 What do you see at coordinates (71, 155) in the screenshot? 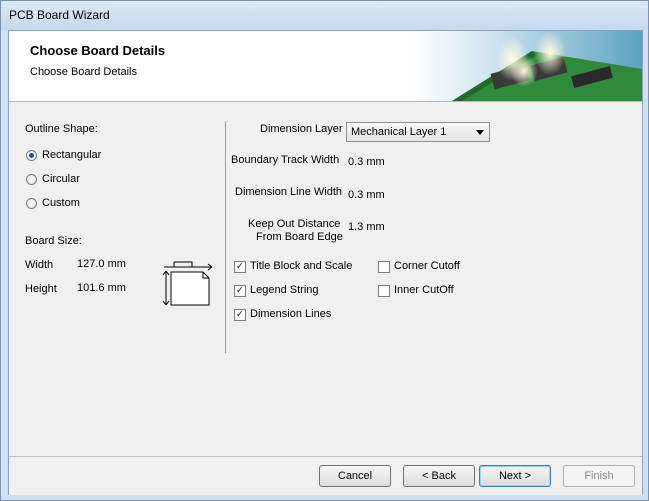
I see `rectangular-label: Rectangular` at bounding box center [71, 155].